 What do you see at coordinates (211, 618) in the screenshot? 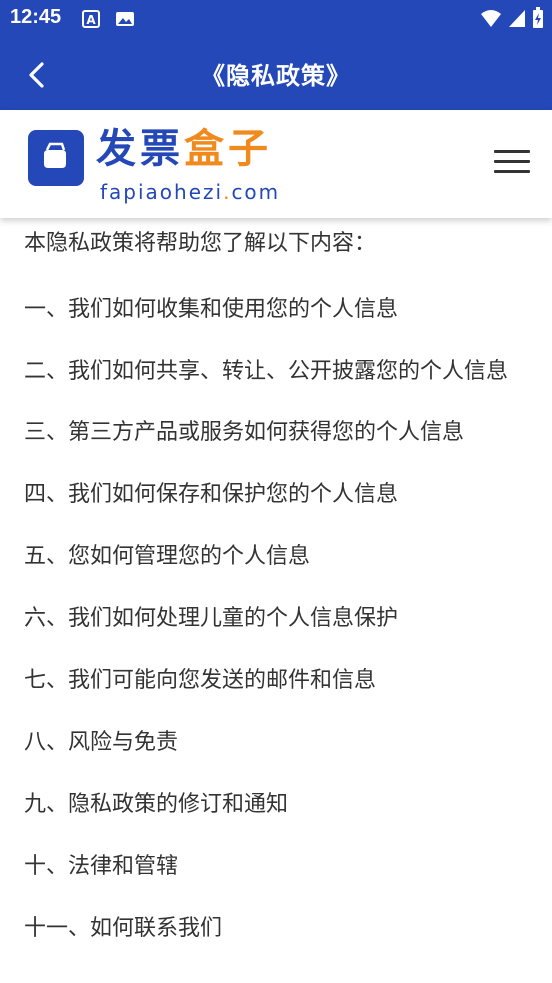
I see `toc-item: 六、我们如何处理儿童的个人信息保护` at bounding box center [211, 618].